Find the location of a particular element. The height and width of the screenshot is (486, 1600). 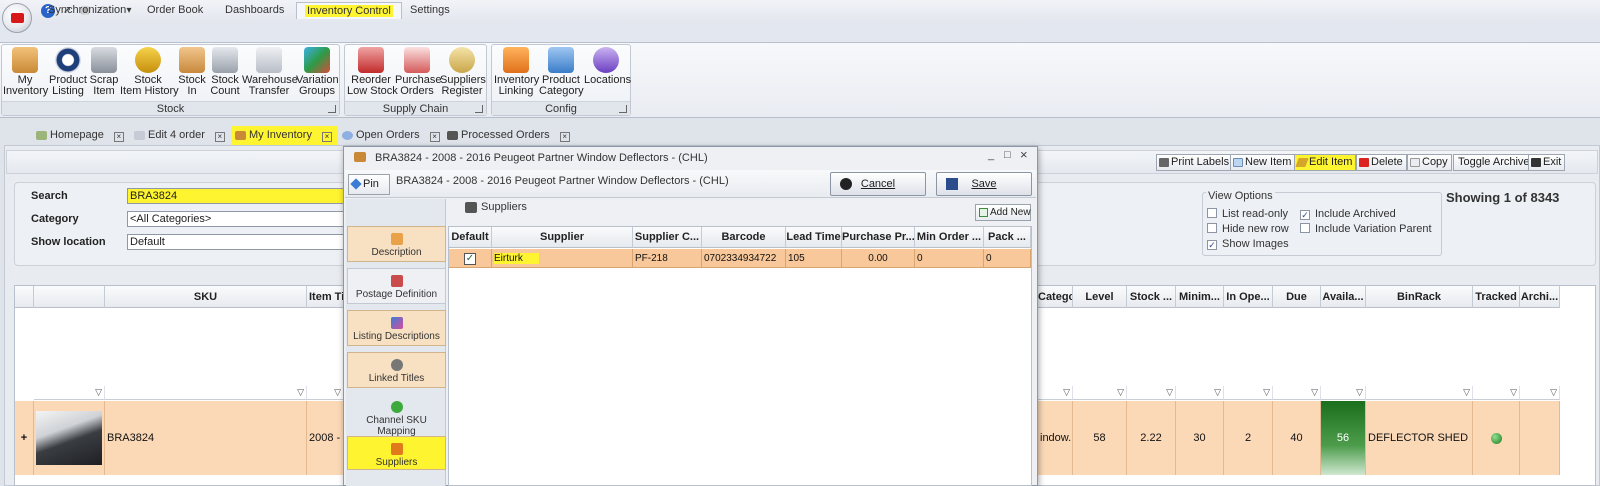

add-new-supplier-button: Add New is located at coordinates (1003, 212).